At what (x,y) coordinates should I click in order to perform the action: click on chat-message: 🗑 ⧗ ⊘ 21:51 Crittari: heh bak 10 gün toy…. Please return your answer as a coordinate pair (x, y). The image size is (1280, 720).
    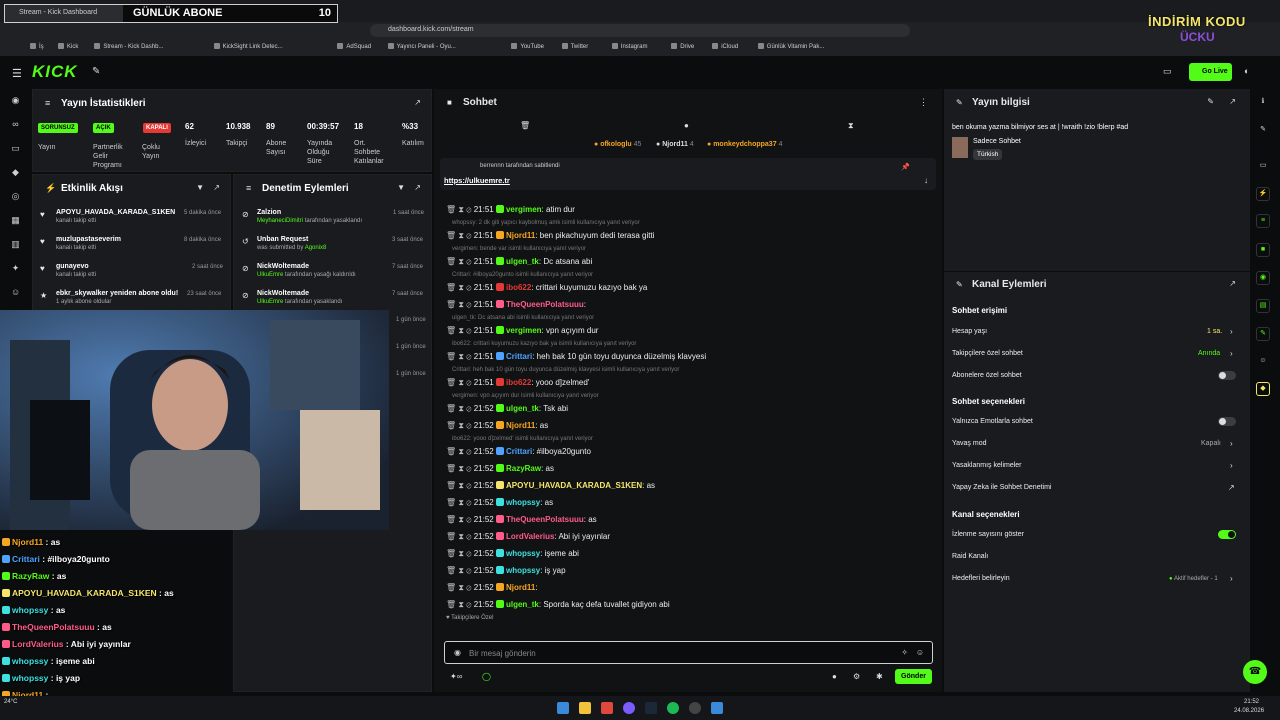
    Looking at the image, I should click on (576, 357).